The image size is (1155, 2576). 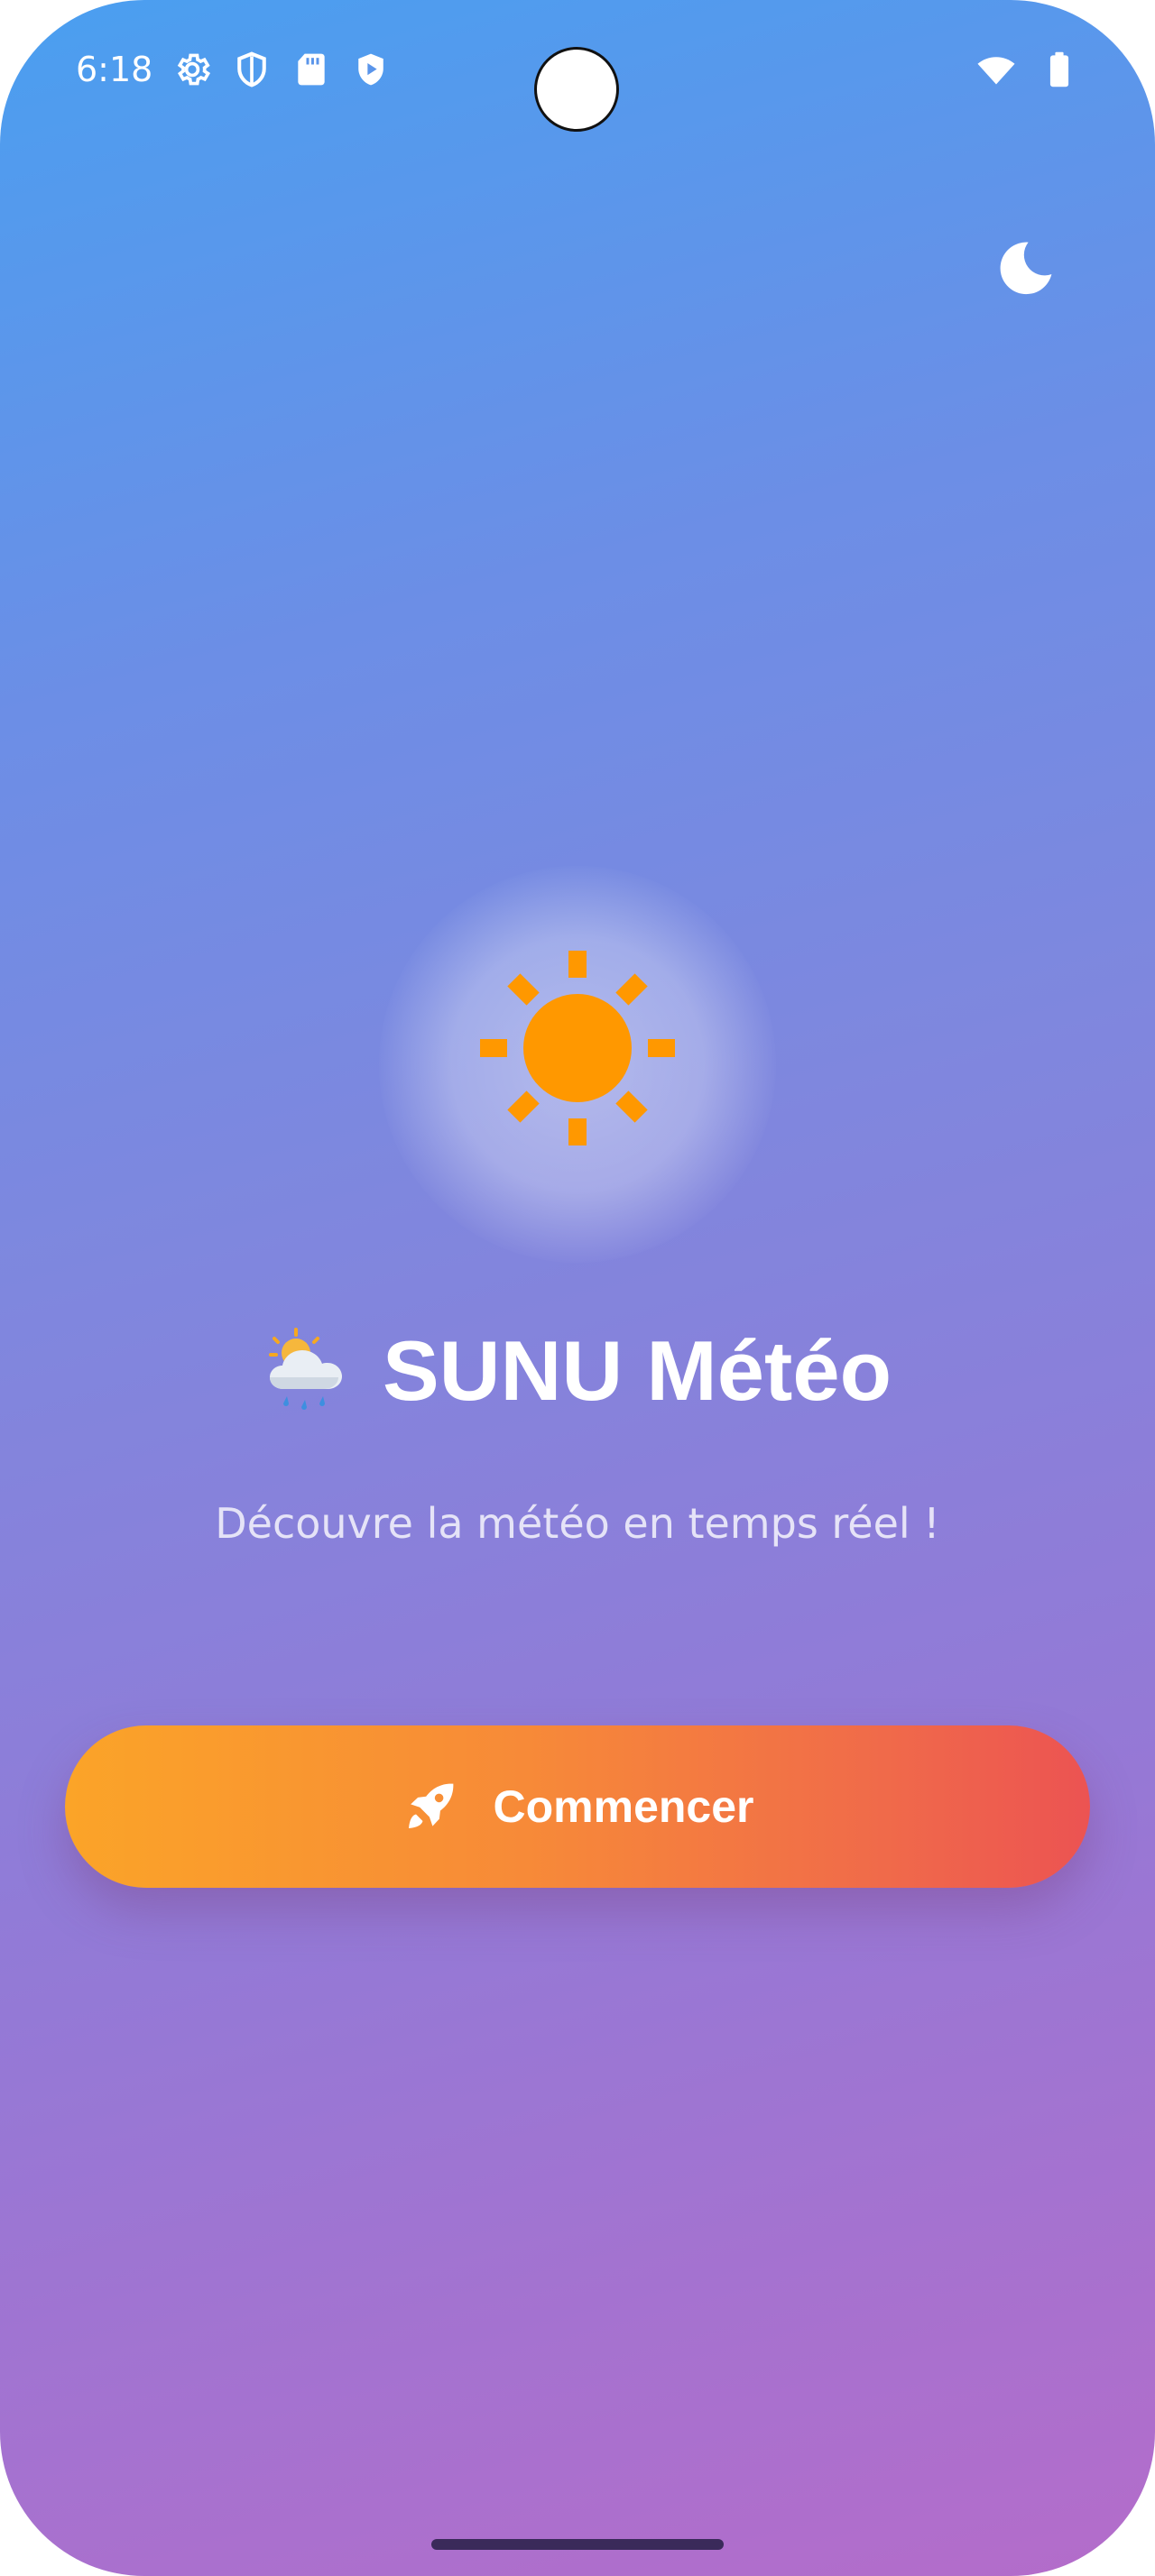 I want to click on subtitle: Découvre la météo en temps réel !, so click(x=577, y=1523).